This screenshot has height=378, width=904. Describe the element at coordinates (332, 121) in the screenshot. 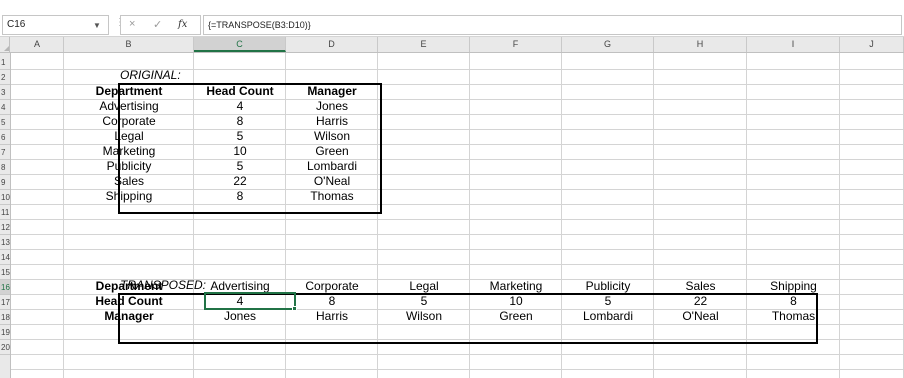

I see `original-data-cell: Harris` at that location.